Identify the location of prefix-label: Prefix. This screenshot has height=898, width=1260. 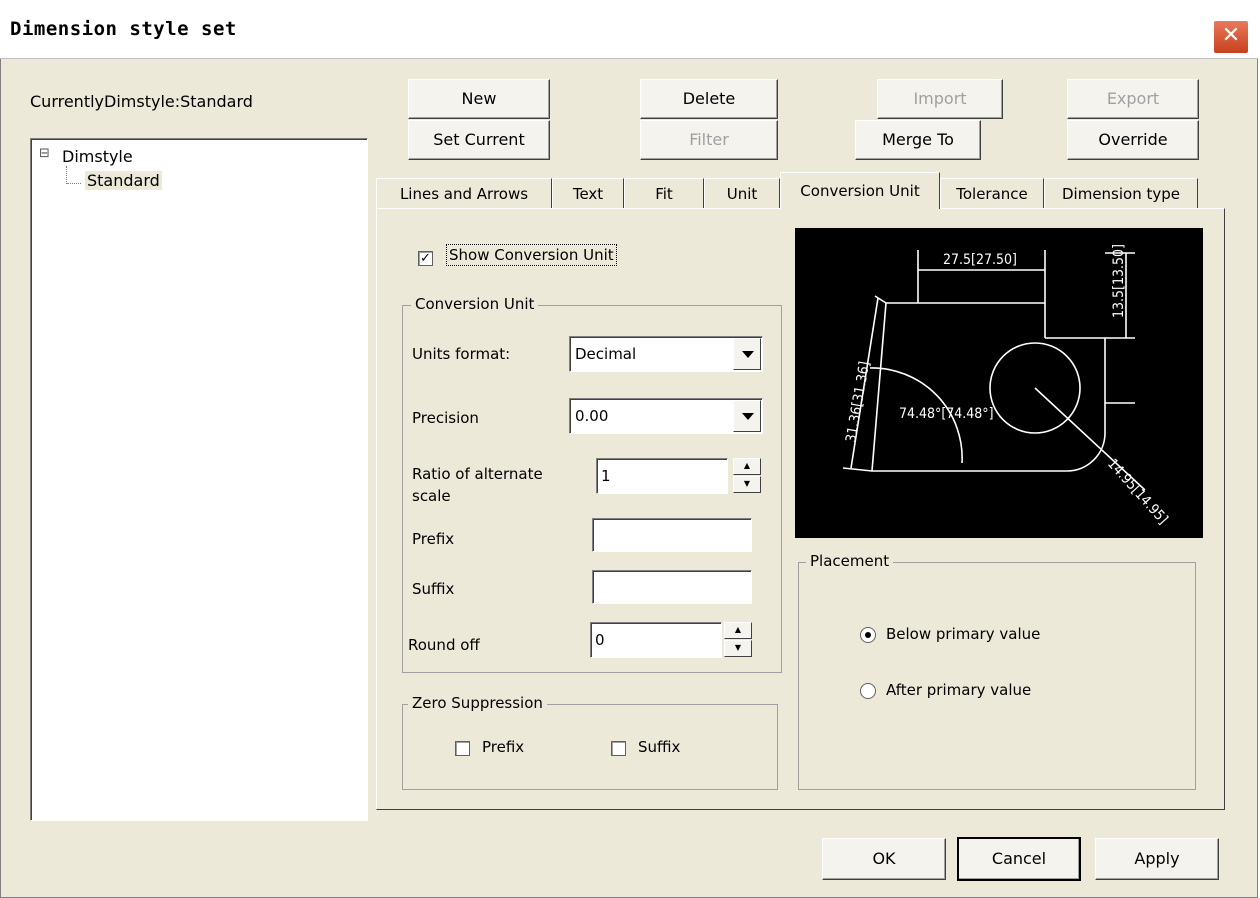
(433, 539).